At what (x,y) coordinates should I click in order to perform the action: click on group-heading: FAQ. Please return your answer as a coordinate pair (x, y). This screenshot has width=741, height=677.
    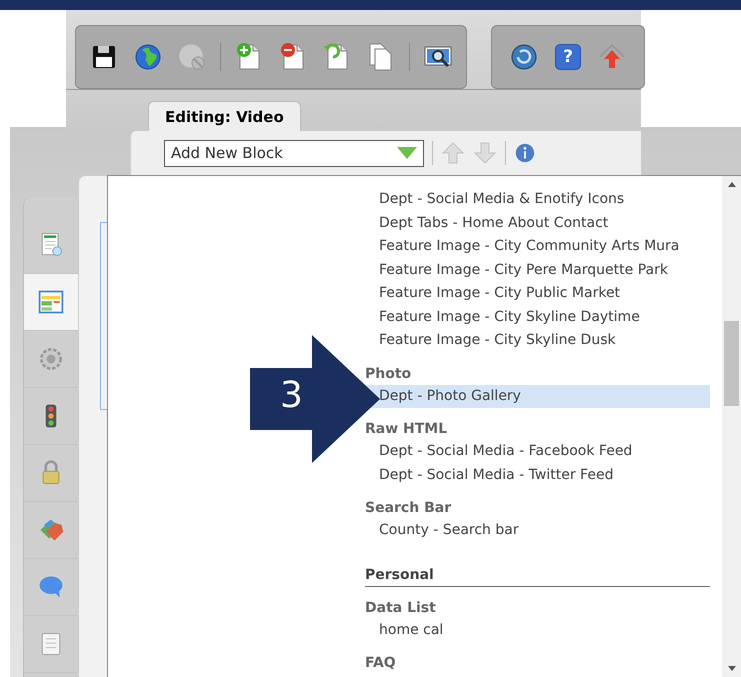
    Looking at the image, I should click on (381, 663).